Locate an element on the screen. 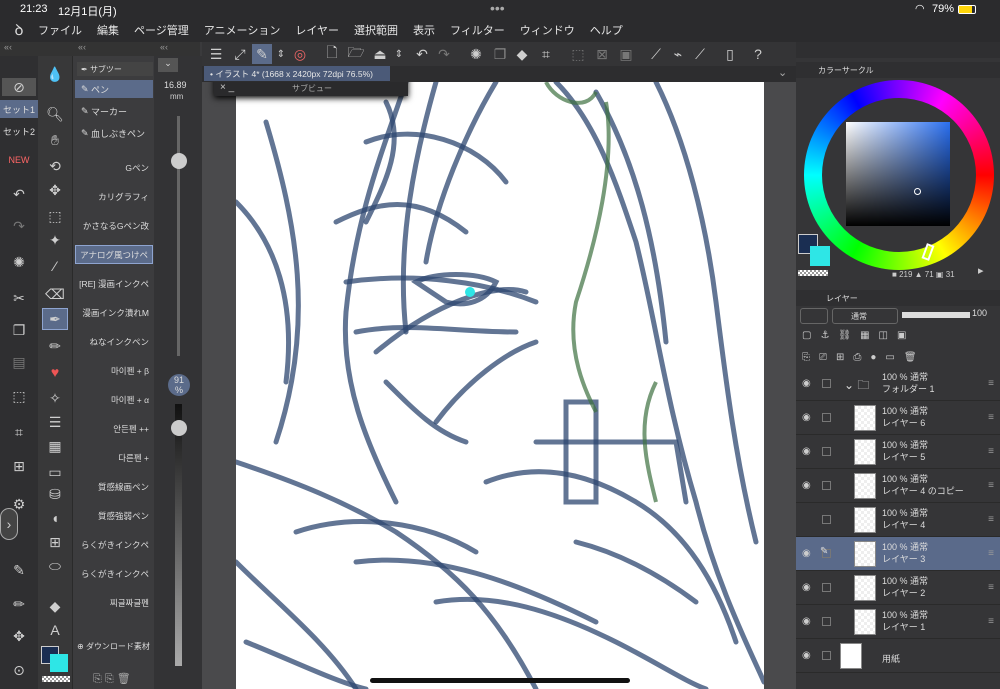  bucket-icon: ◆ is located at coordinates (55, 606).